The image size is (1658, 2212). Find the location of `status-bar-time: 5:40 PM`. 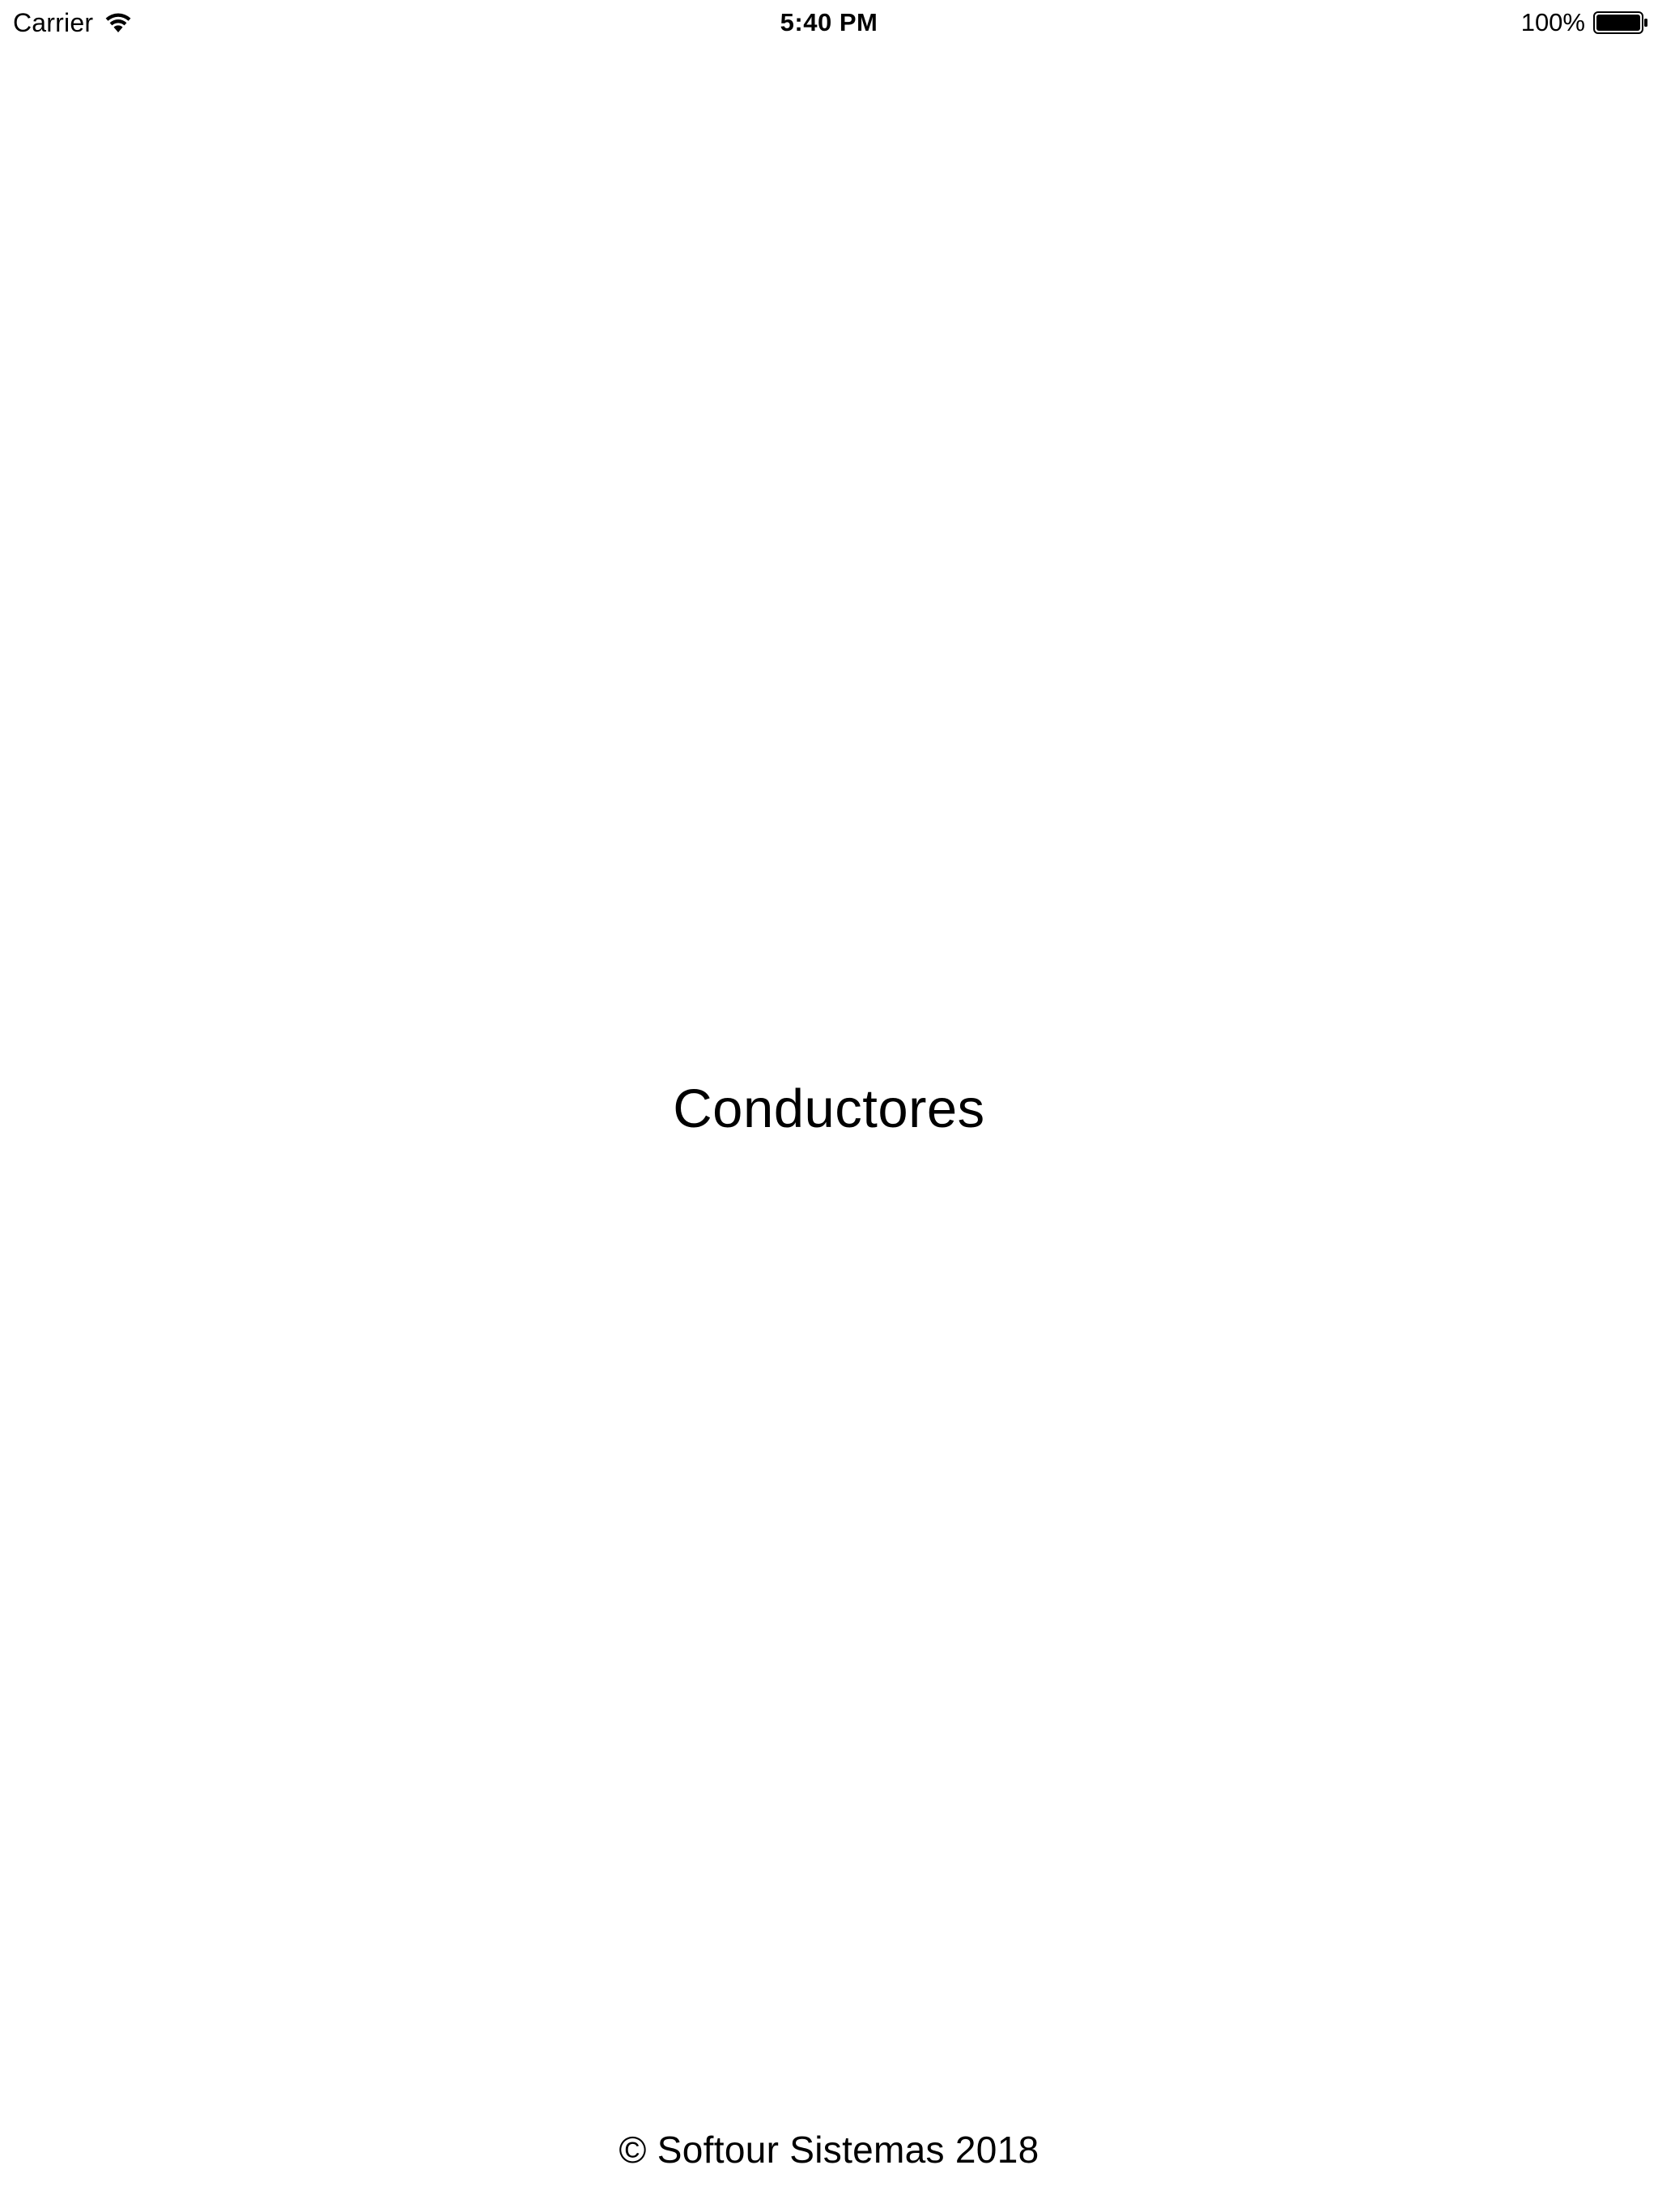

status-bar-time: 5:40 PM is located at coordinates (829, 22).